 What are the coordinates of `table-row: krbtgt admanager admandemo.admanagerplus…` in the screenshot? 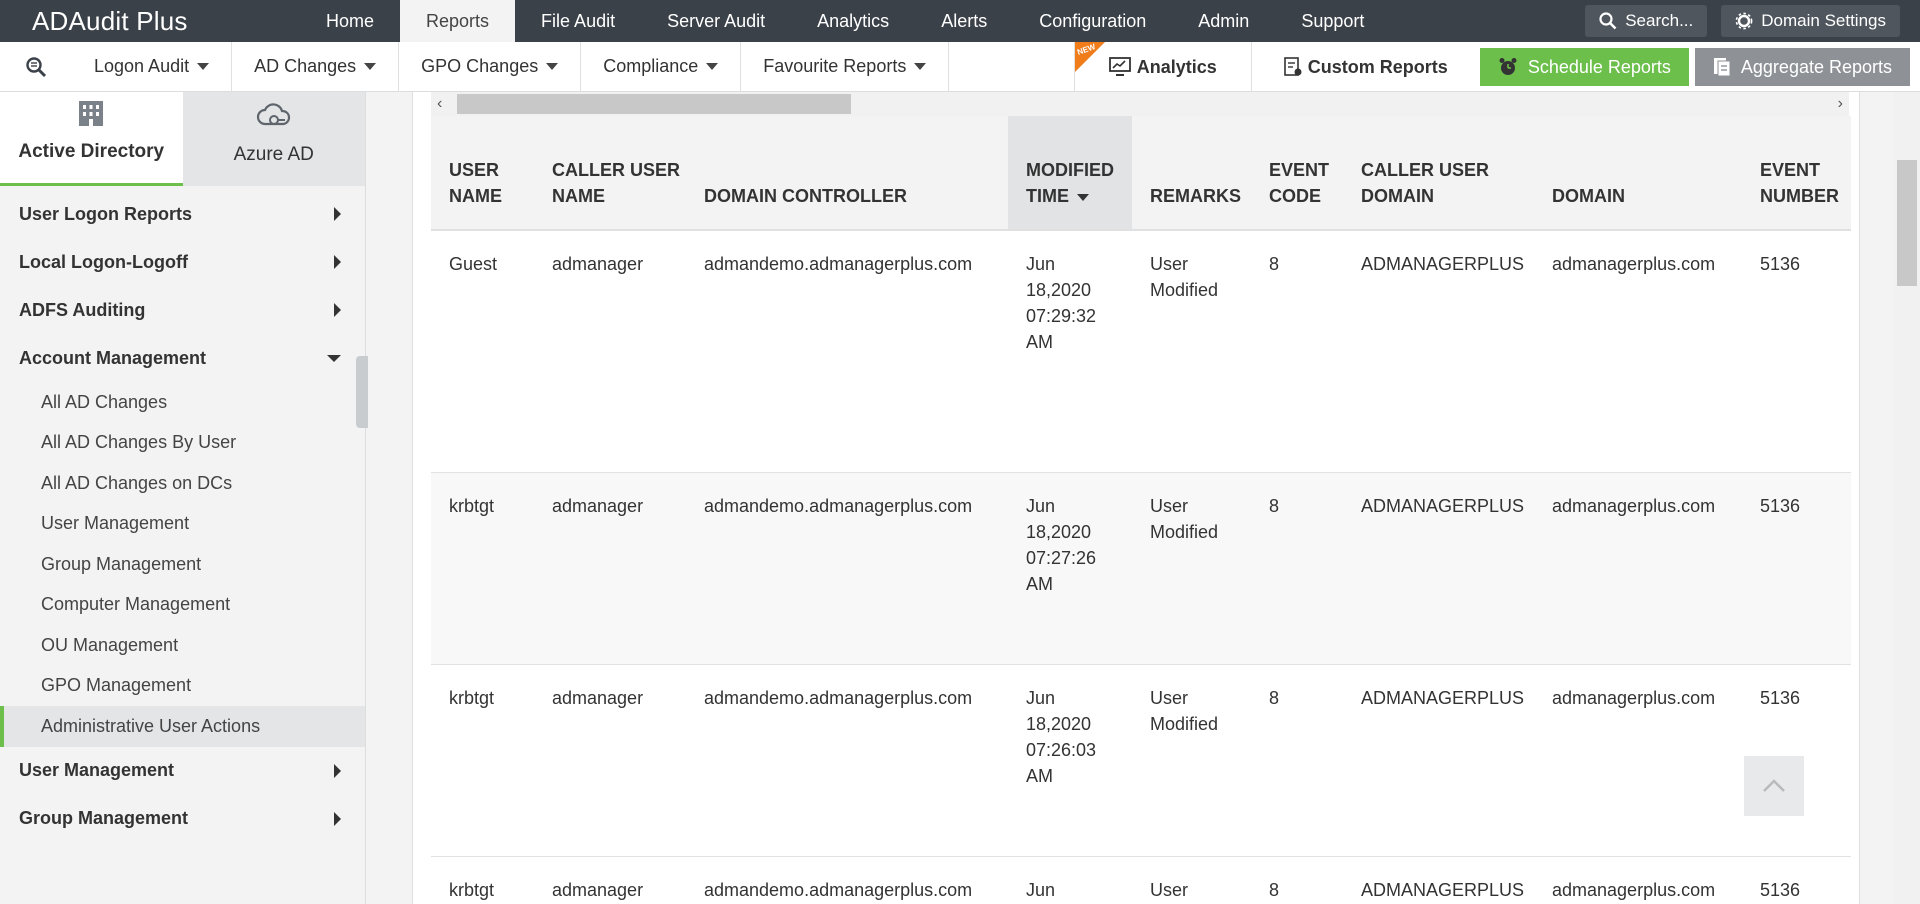 It's located at (1141, 880).